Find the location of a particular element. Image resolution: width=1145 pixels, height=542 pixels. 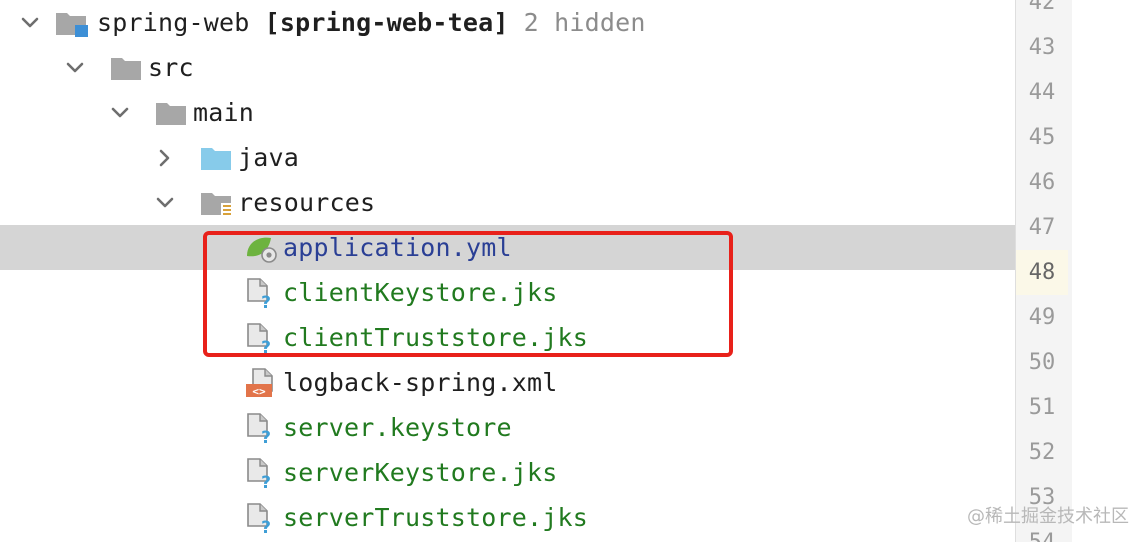

tree-item-label: resources is located at coordinates (307, 202).